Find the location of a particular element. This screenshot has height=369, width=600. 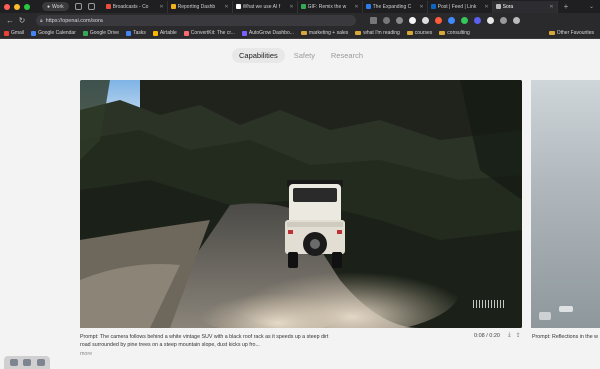

bookmark-item: what I'm reading is located at coordinates (377, 33).